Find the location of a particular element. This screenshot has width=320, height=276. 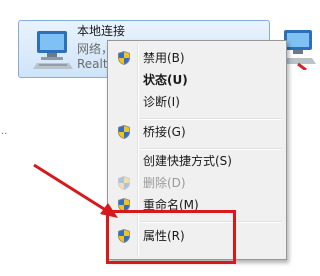

menu-item-label: 禁用(B) is located at coordinates (164, 58).